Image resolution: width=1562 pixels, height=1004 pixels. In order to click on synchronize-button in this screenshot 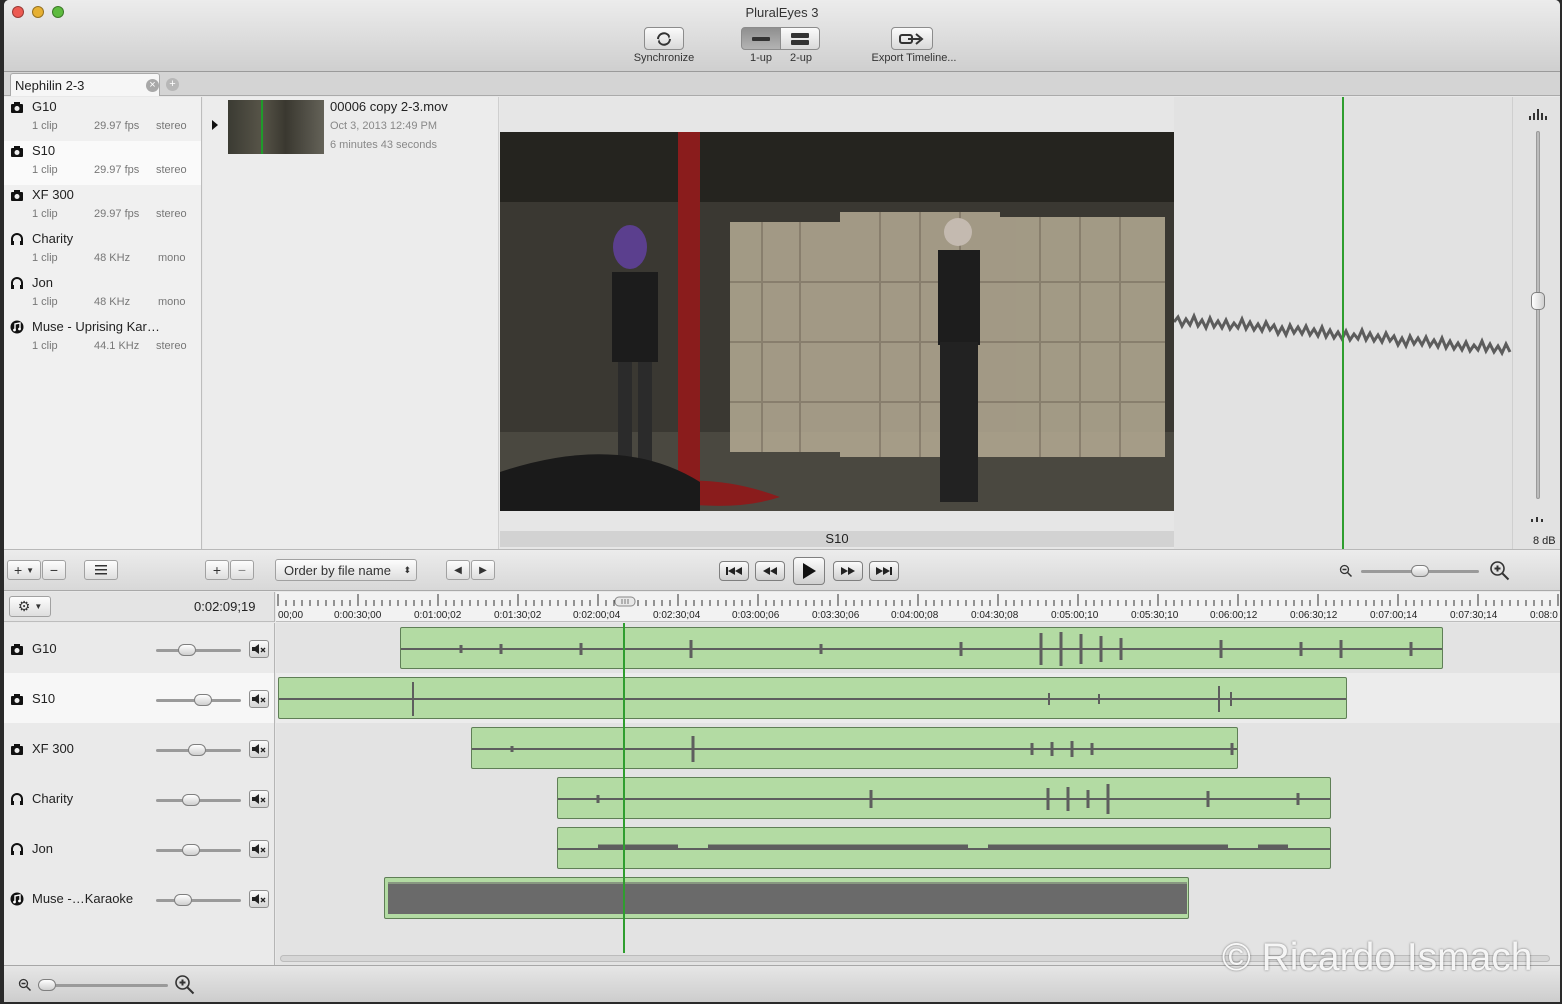, I will do `click(664, 38)`.